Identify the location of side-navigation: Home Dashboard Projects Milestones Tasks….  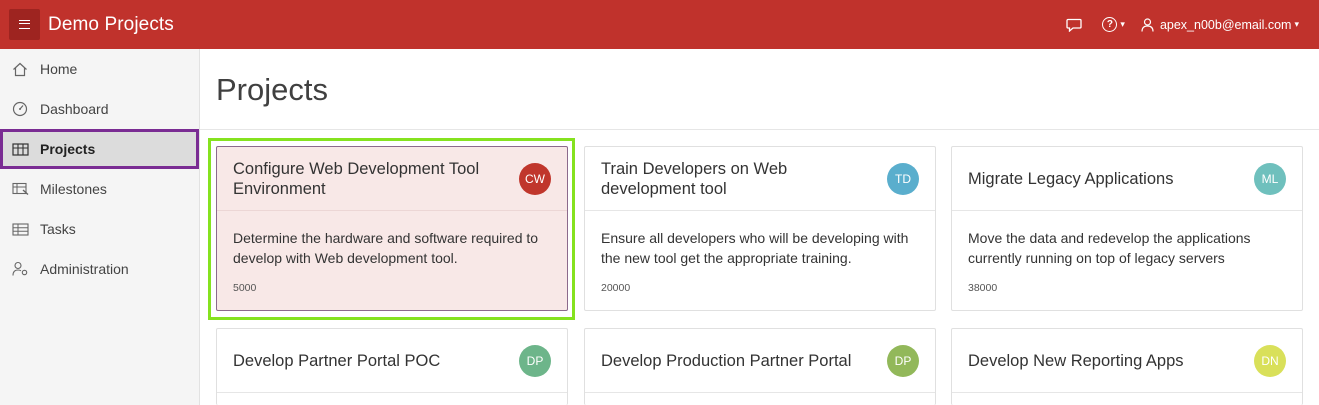
(100, 227).